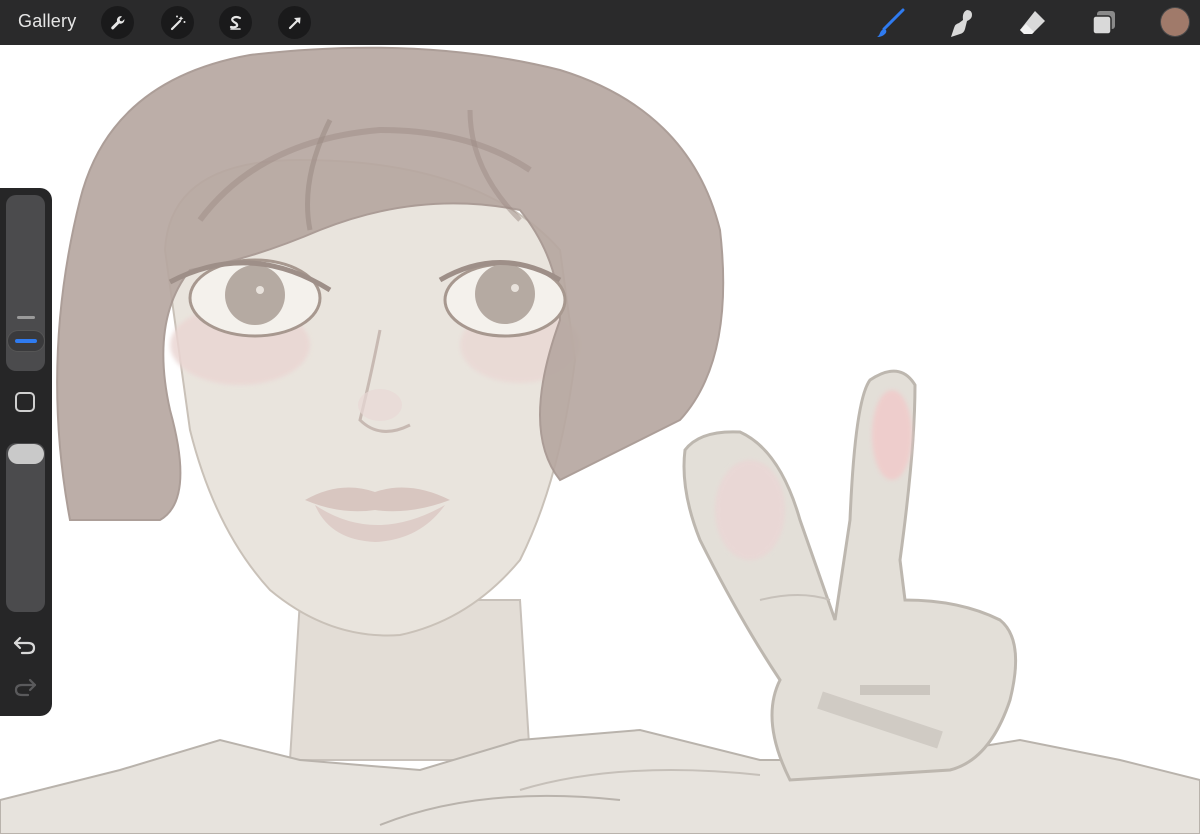 Image resolution: width=1200 pixels, height=834 pixels. I want to click on selection-button, so click(235, 22).